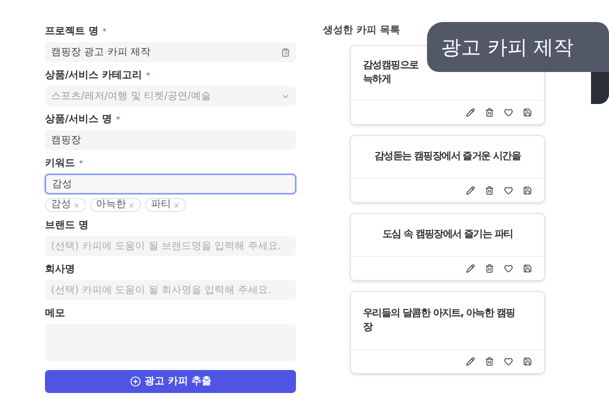  Describe the element at coordinates (170, 381) in the screenshot. I see `extract-copy-button: 광고 카피 추출` at that location.